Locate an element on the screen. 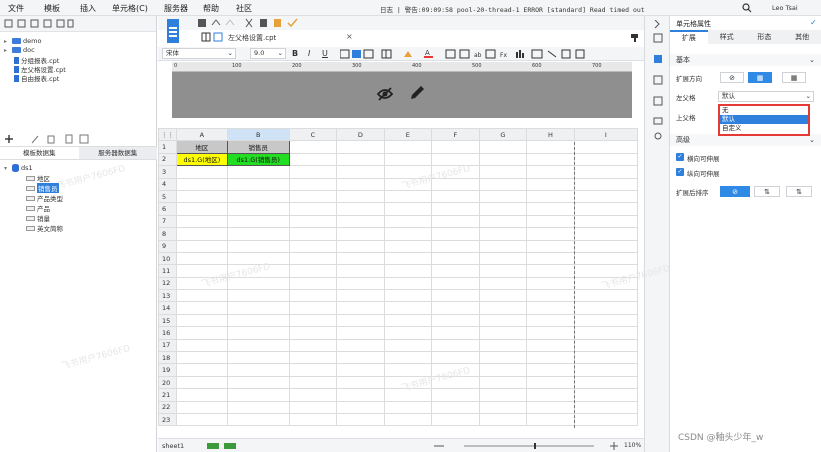 Image resolution: width=821 pixels, height=452 pixels. tab-template-dataset: 模板数据集 is located at coordinates (39, 153).